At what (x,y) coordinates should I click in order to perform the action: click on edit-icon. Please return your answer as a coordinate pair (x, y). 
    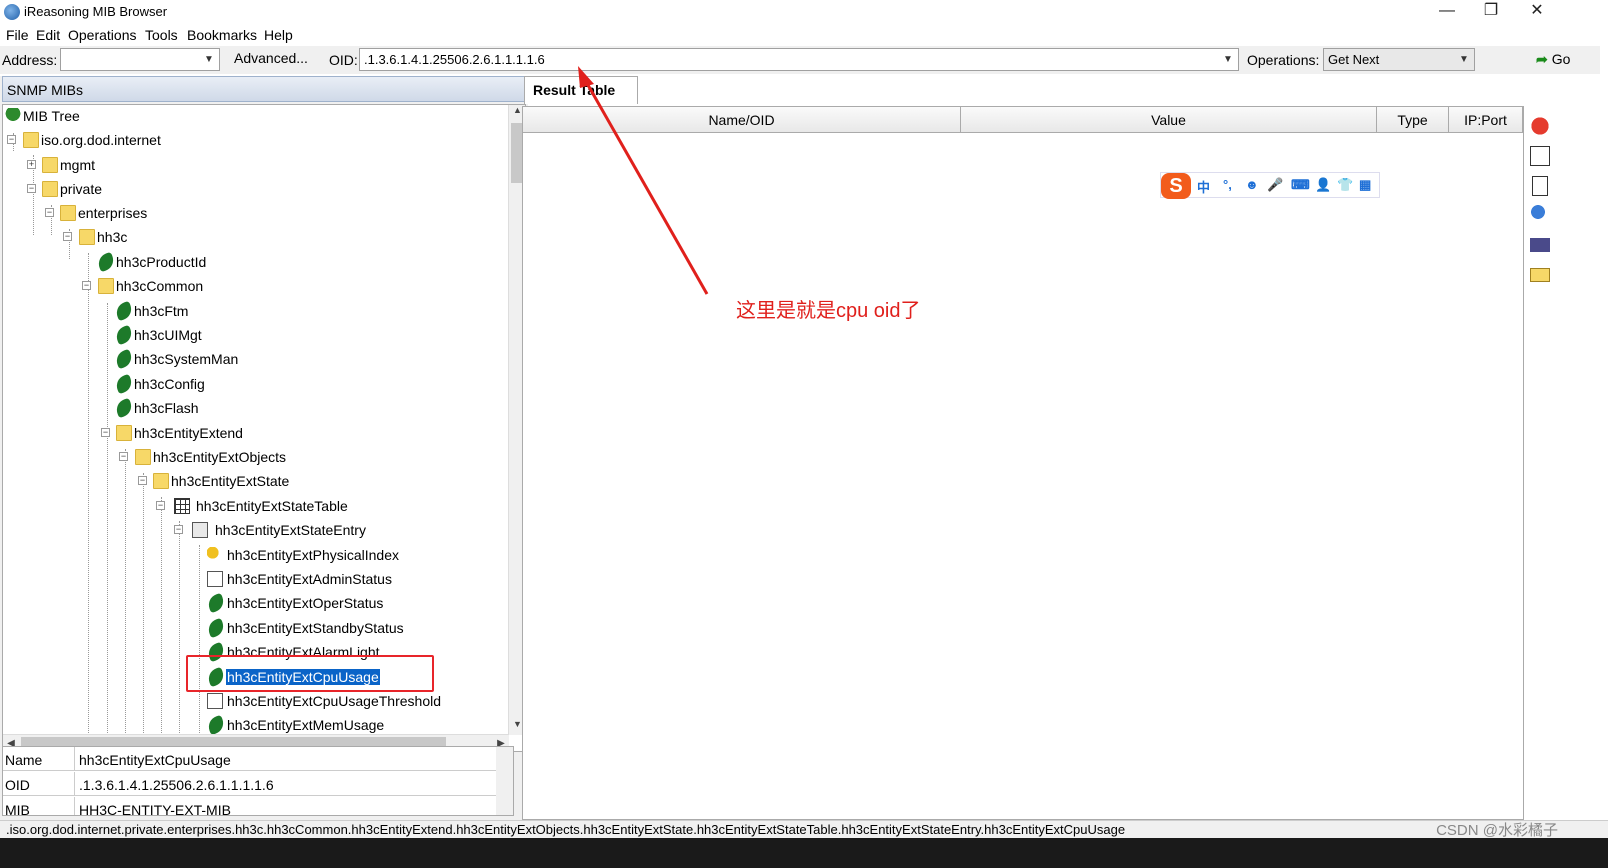
    Looking at the image, I should click on (215, 579).